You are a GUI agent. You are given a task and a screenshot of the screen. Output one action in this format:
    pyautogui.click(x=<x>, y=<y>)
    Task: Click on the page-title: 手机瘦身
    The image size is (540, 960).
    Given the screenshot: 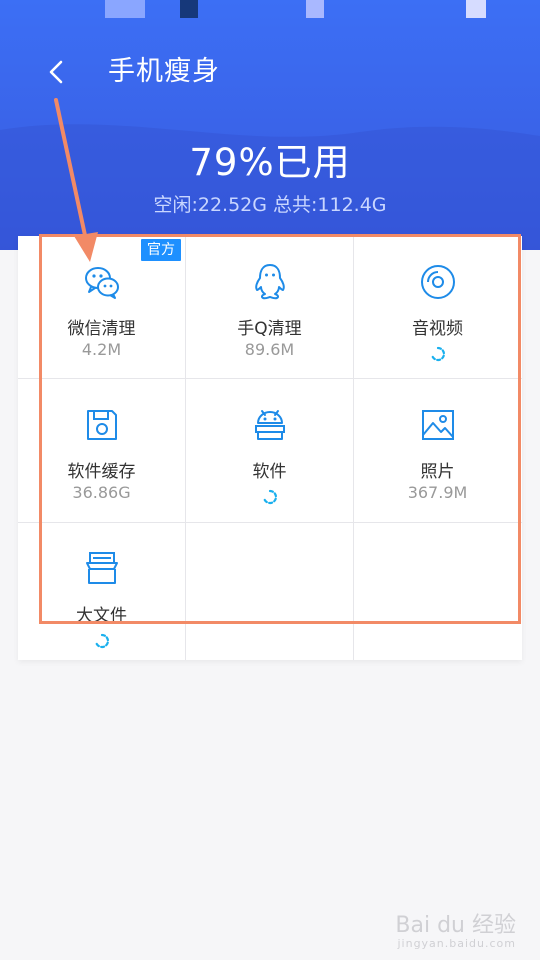 What is the action you would take?
    pyautogui.click(x=164, y=71)
    